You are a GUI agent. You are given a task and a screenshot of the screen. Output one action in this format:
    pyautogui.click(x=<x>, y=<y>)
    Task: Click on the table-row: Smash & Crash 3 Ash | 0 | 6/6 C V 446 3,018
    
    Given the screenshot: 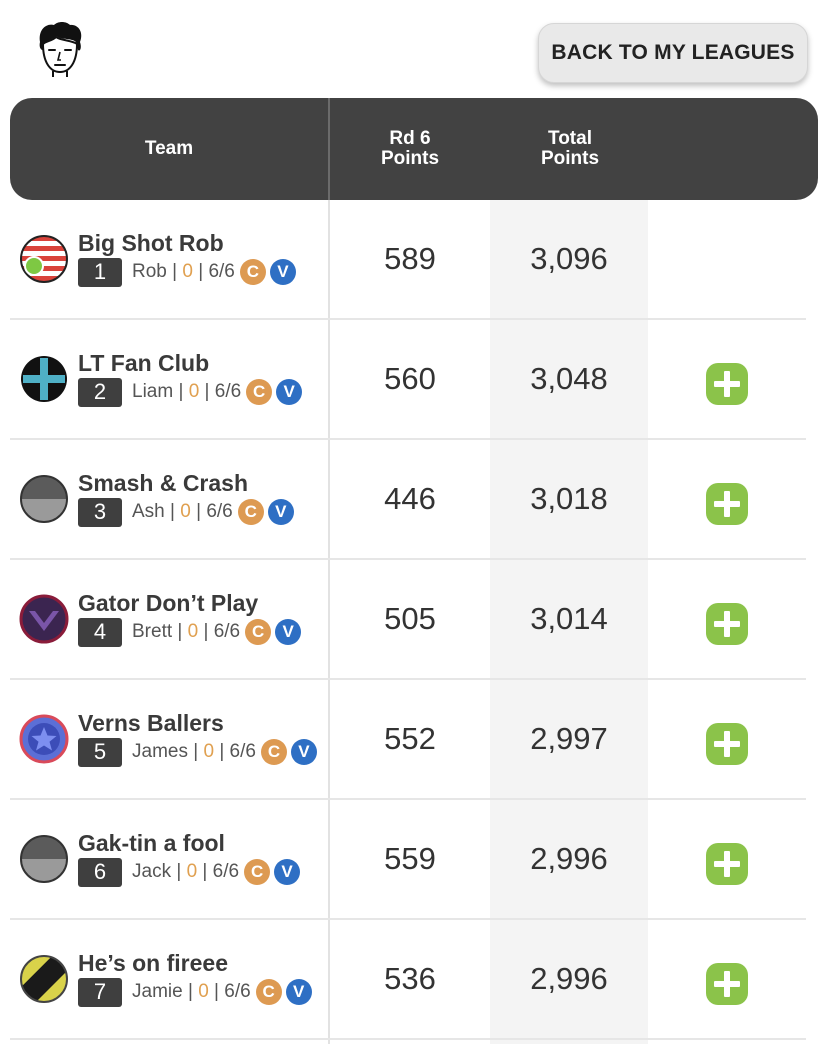 What is the action you would take?
    pyautogui.click(x=408, y=500)
    